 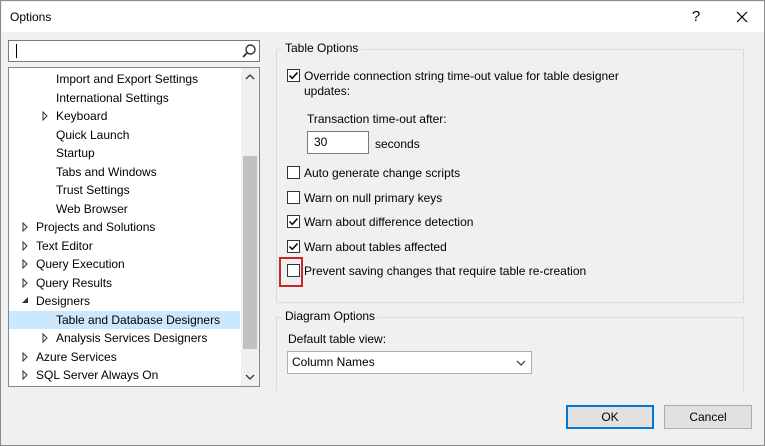 What do you see at coordinates (397, 144) in the screenshot?
I see `timeout-unit-label: seconds` at bounding box center [397, 144].